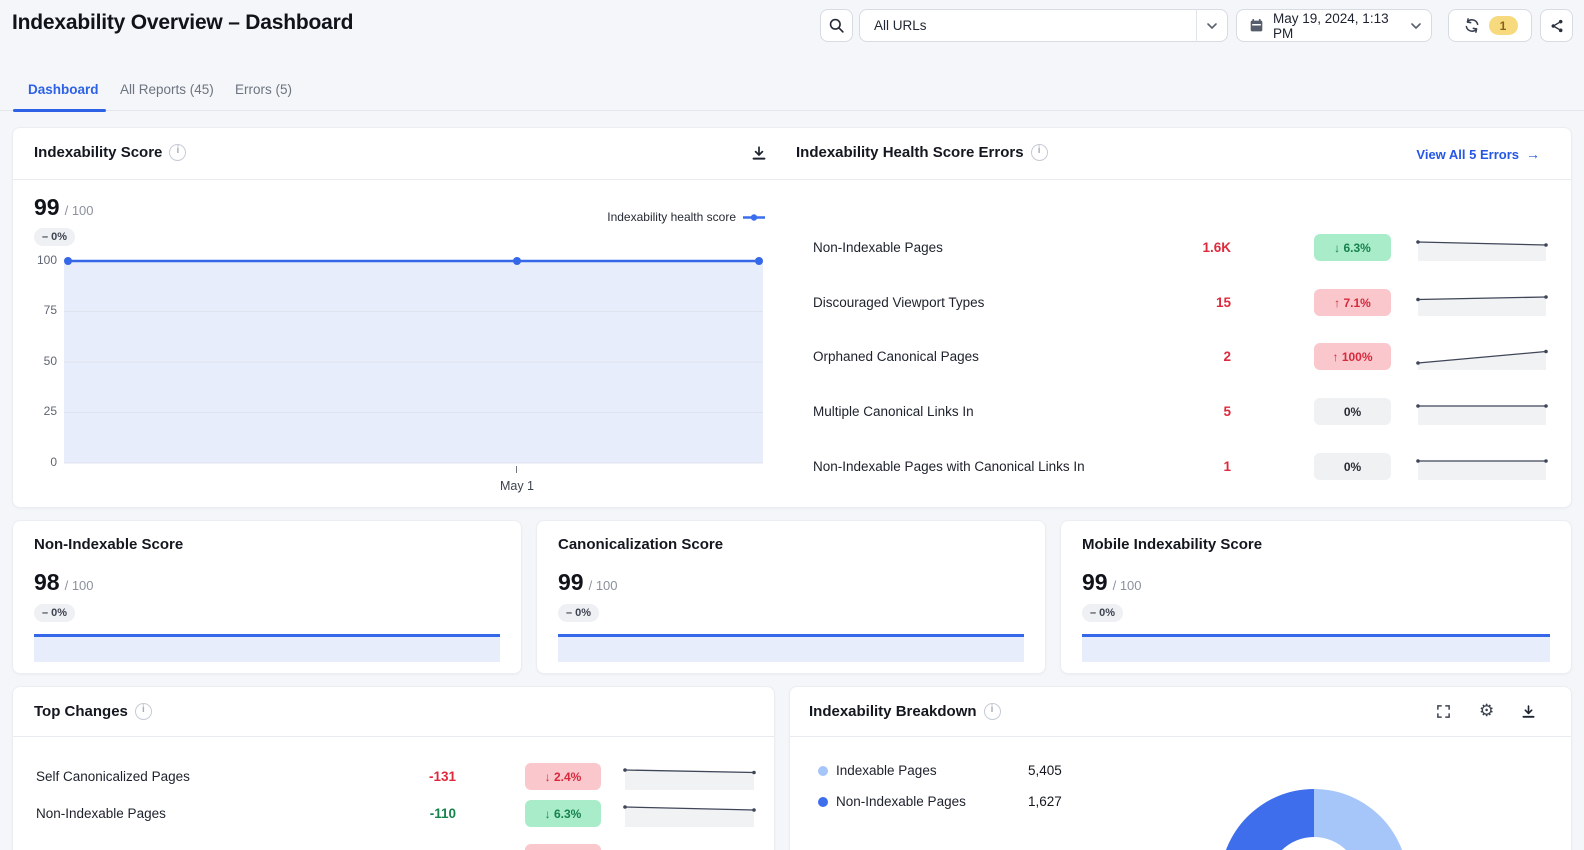 Image resolution: width=1584 pixels, height=850 pixels. I want to click on change-badge: ↑ 7.1%, so click(1352, 302).